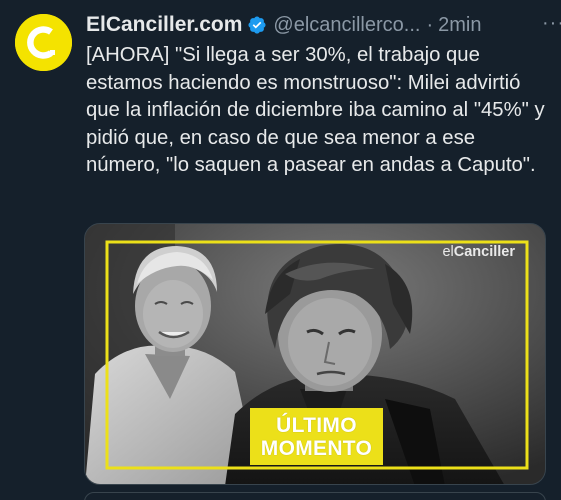  Describe the element at coordinates (551, 23) in the screenshot. I see `more-options-icon: ···` at that location.